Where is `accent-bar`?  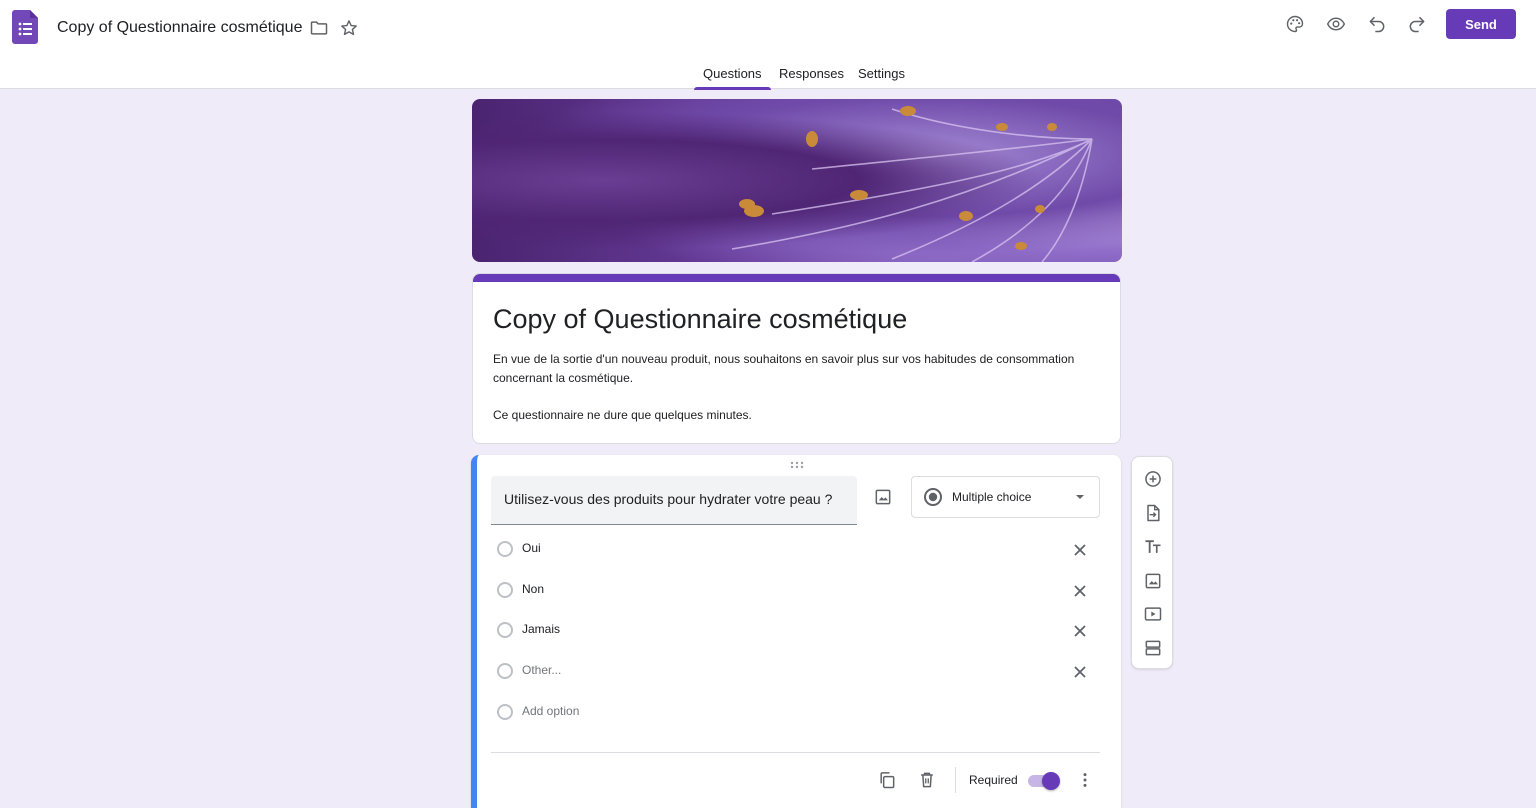
accent-bar is located at coordinates (796, 278).